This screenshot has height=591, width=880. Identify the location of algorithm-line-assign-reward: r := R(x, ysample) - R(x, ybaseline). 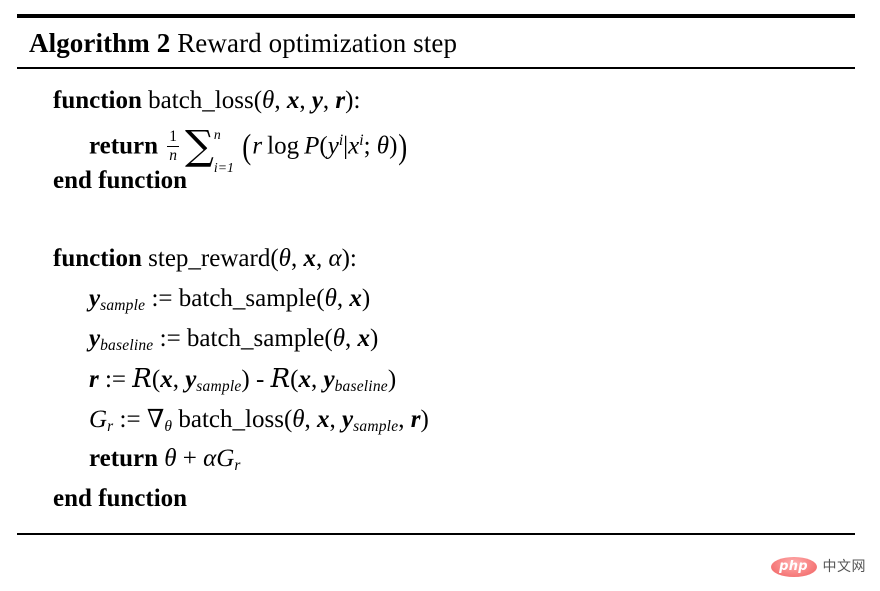
(436, 379).